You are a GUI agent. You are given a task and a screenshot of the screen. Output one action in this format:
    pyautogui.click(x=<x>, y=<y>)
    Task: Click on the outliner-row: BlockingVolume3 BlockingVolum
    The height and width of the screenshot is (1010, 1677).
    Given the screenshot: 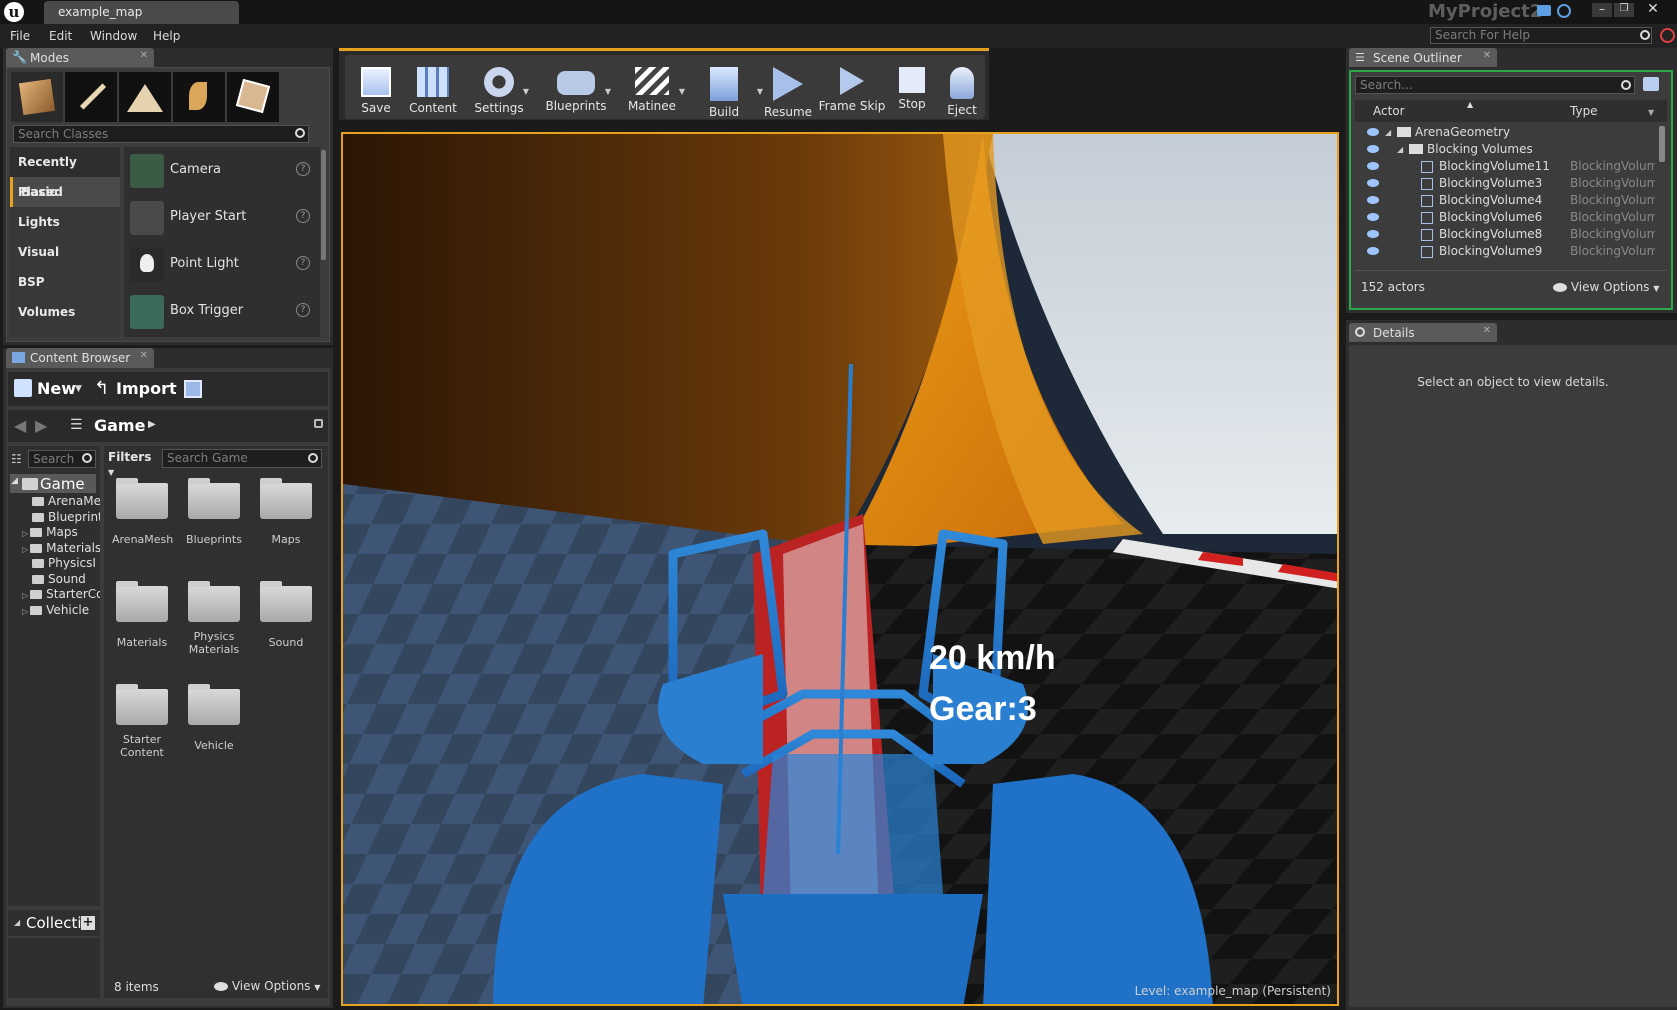 What is the action you would take?
    pyautogui.click(x=1505, y=183)
    